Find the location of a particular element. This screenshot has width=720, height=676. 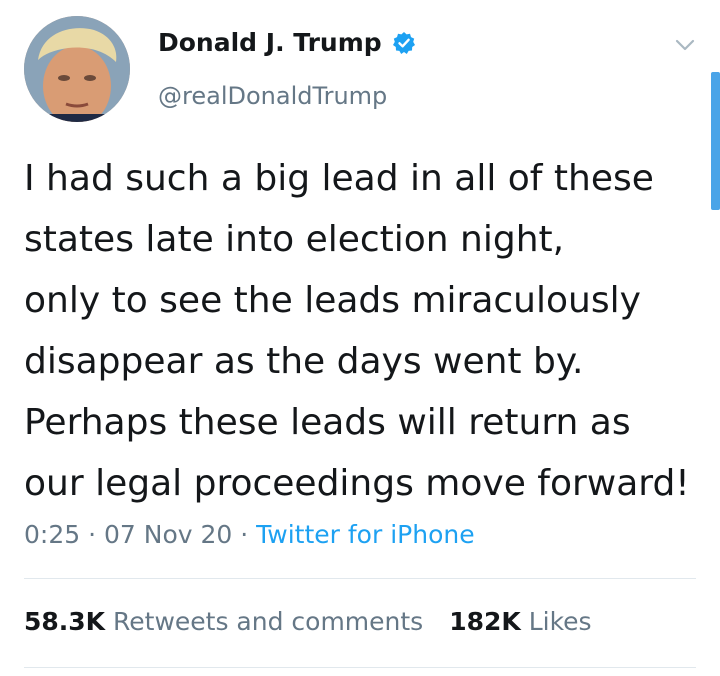

tweet-line: our legal proceedings move forward! is located at coordinates (357, 483).